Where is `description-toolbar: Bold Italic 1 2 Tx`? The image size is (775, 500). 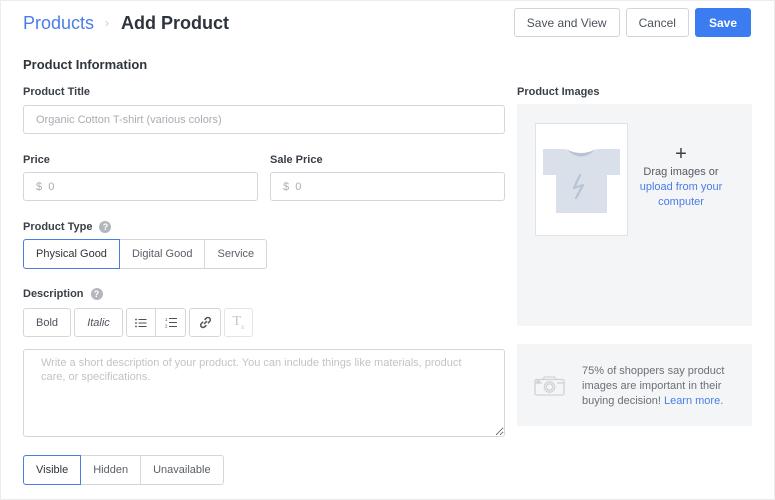
description-toolbar: Bold Italic 1 2 Tx is located at coordinates (138, 322).